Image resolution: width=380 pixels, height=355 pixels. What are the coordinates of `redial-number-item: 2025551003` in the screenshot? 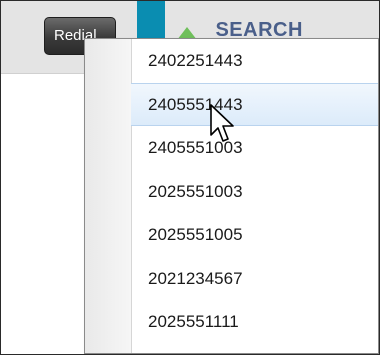 It's located at (231, 192).